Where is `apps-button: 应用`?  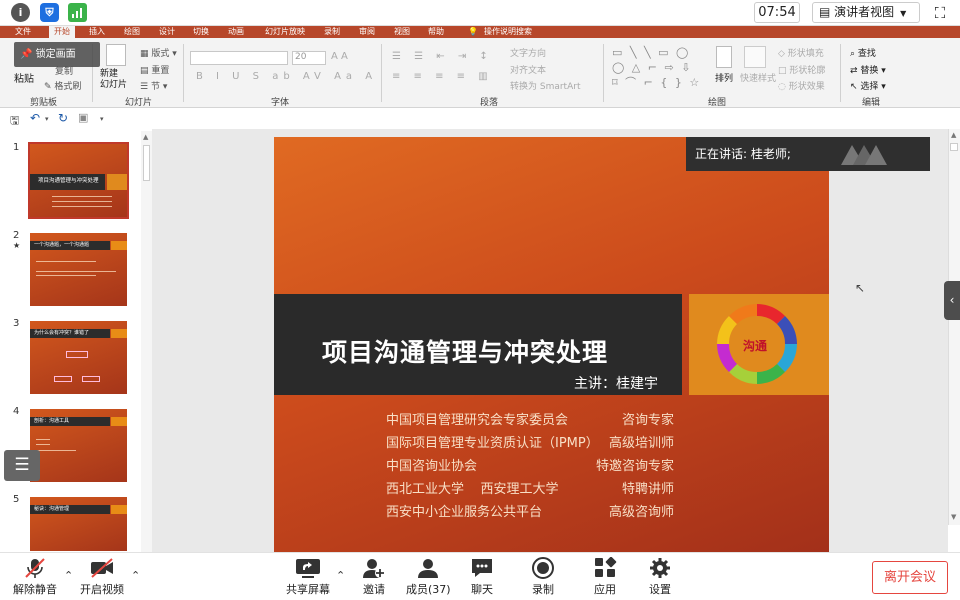
apps-button: 应用 is located at coordinates (605, 577).